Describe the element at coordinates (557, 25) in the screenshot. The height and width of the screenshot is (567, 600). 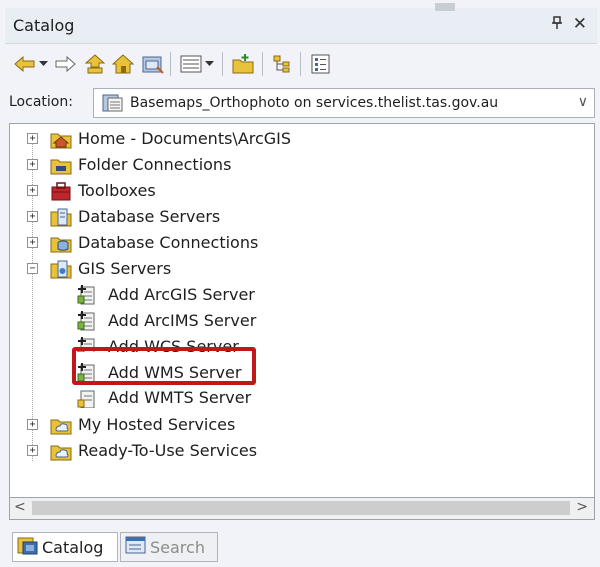
I see `pin-icon` at that location.